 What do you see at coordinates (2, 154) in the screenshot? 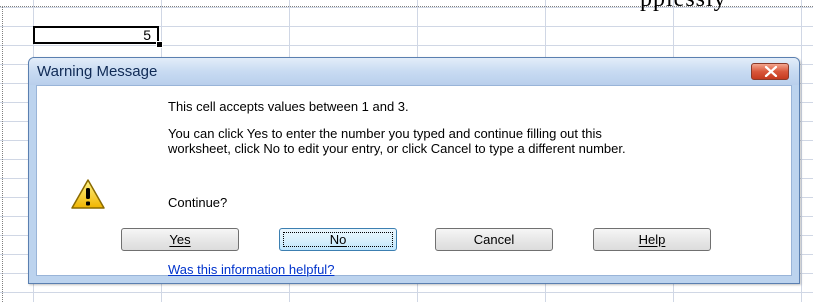
I see `page-break-line` at bounding box center [2, 154].